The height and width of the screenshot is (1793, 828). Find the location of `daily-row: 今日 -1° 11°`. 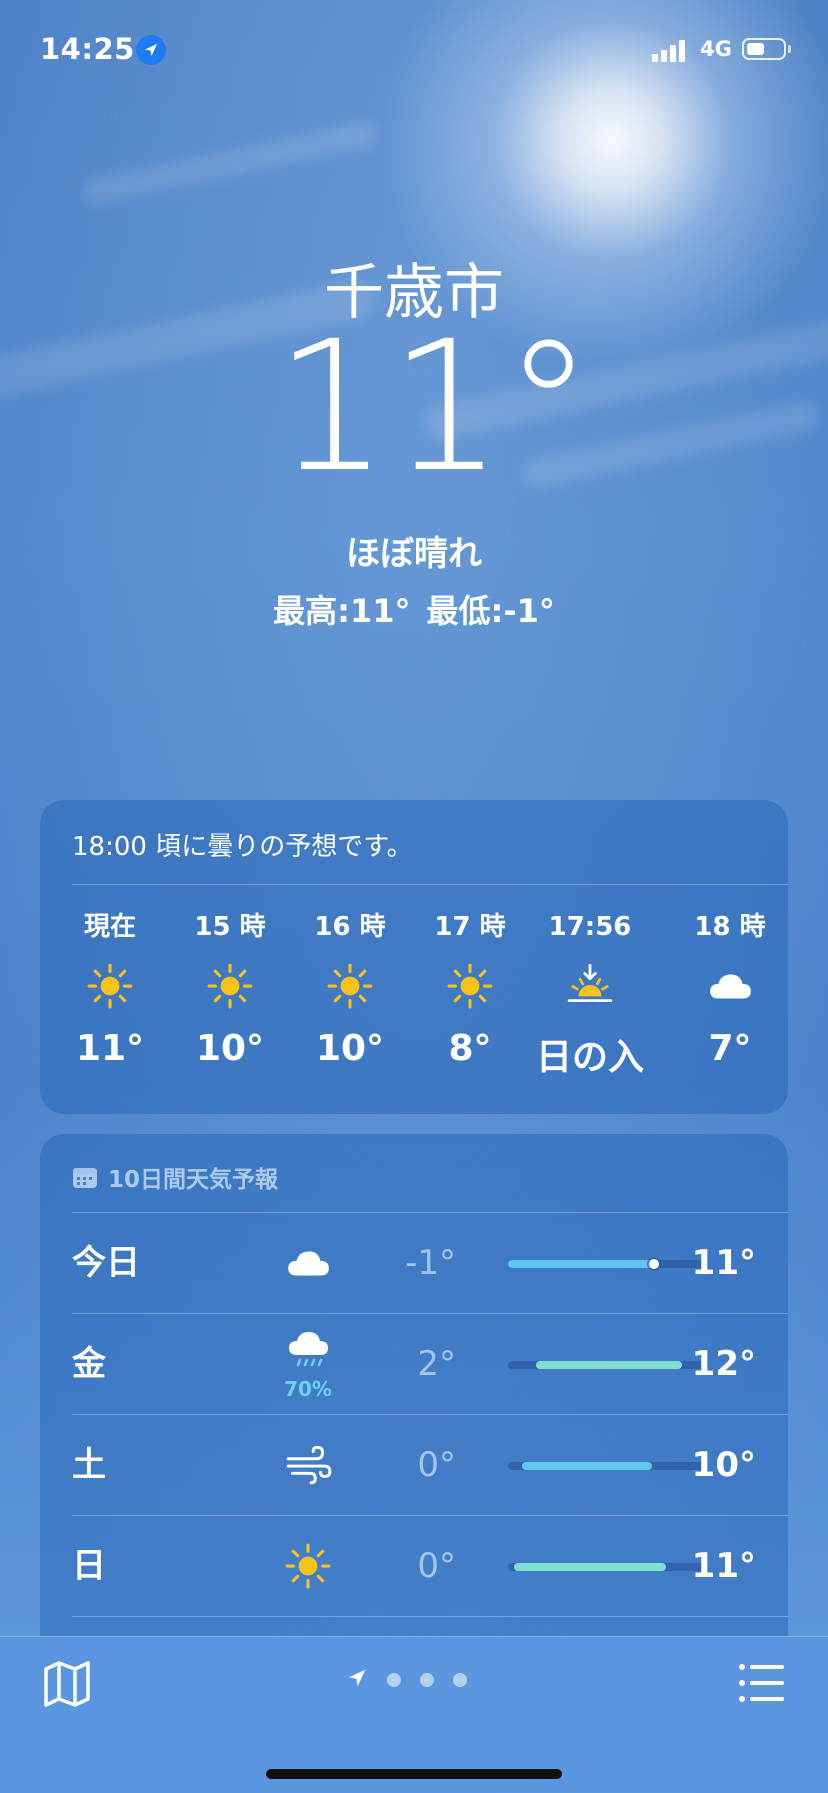

daily-row: 今日 -1° 11° is located at coordinates (414, 1263).